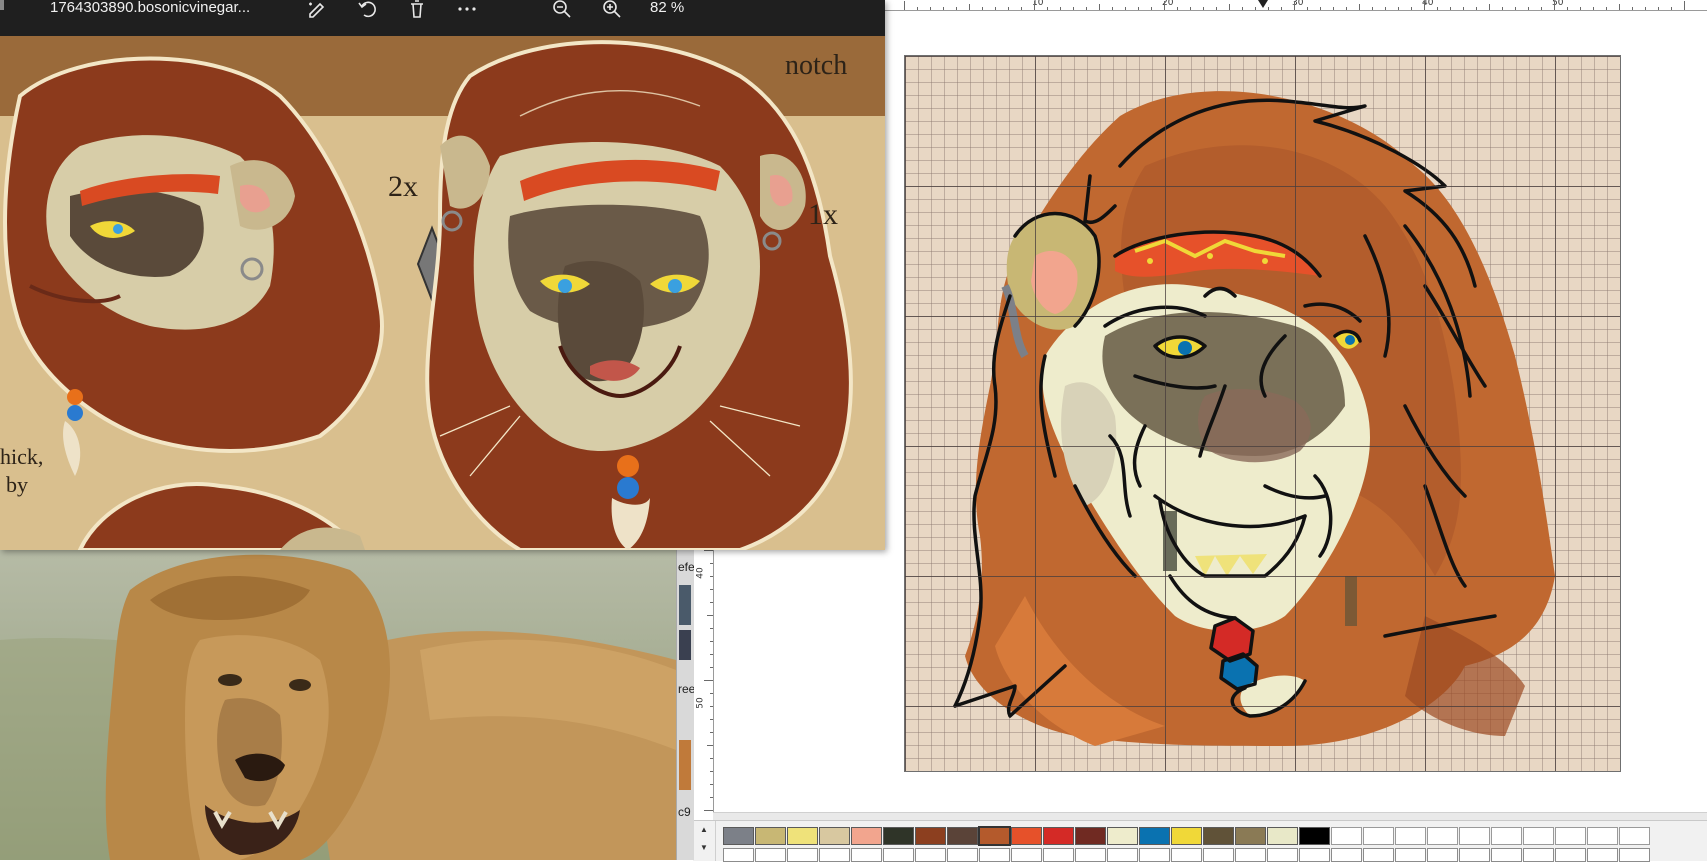 The width and height of the screenshot is (1707, 862). Describe the element at coordinates (667, 8) in the screenshot. I see `zoom-level: 82 %` at that location.